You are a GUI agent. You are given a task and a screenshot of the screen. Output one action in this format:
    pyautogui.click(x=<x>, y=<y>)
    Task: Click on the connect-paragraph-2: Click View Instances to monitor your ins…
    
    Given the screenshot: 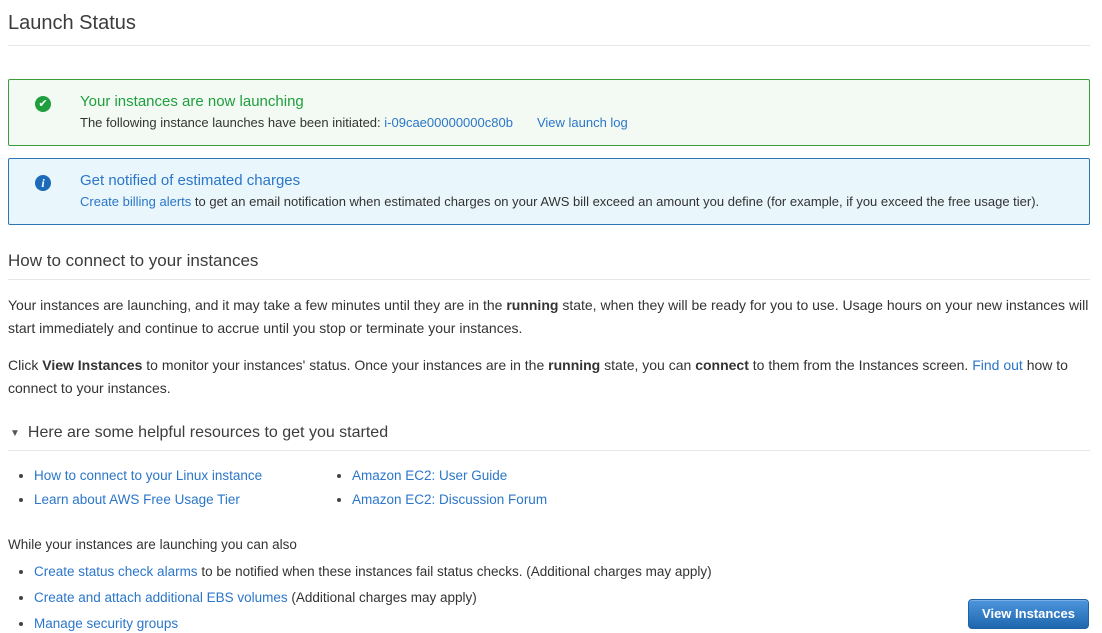 What is the action you would take?
    pyautogui.click(x=549, y=377)
    